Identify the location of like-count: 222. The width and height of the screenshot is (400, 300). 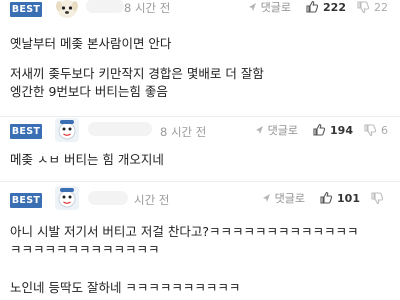
(334, 7).